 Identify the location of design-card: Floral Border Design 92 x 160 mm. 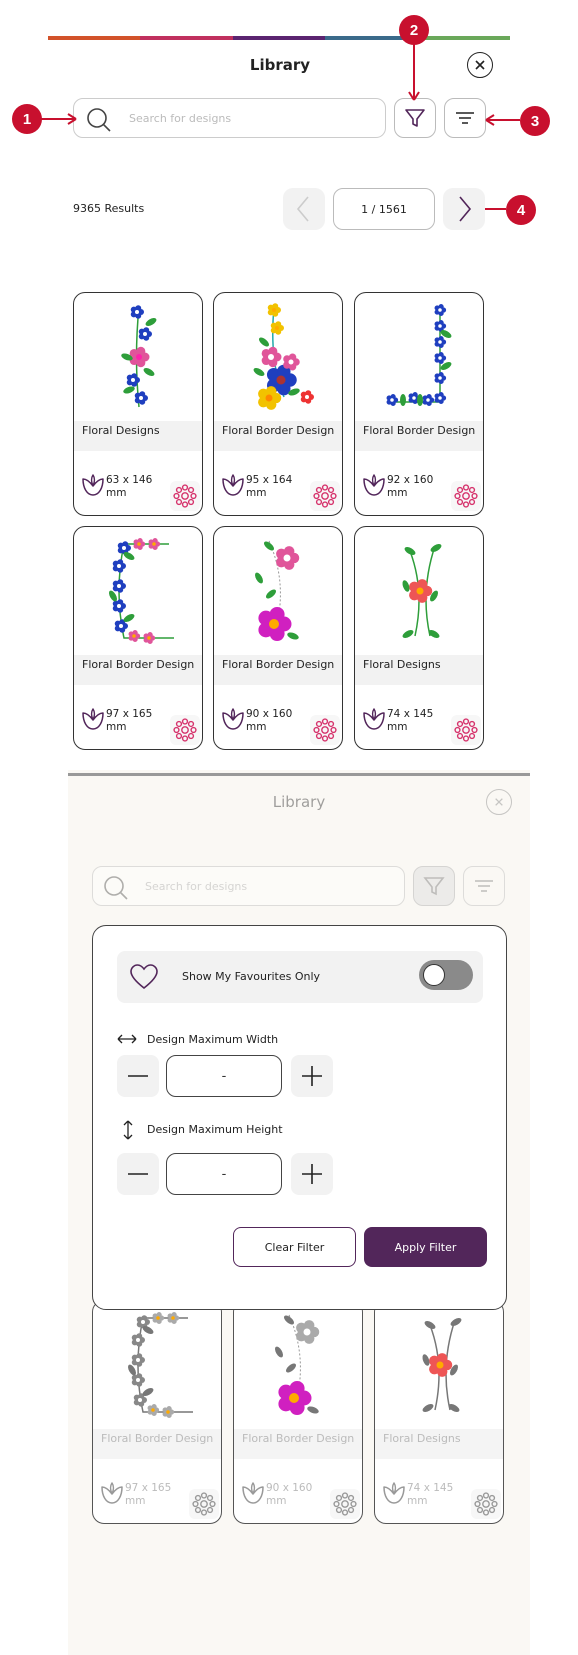
(419, 404).